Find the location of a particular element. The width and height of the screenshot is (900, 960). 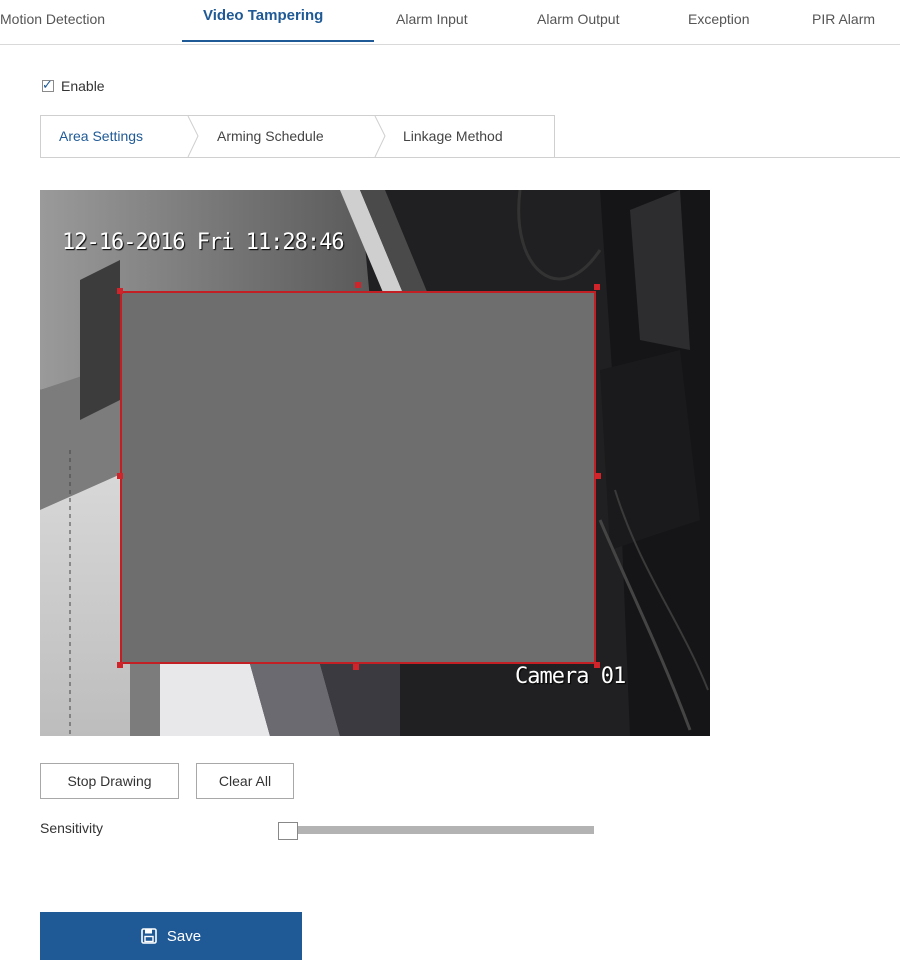

save-label: Save is located at coordinates (184, 936).